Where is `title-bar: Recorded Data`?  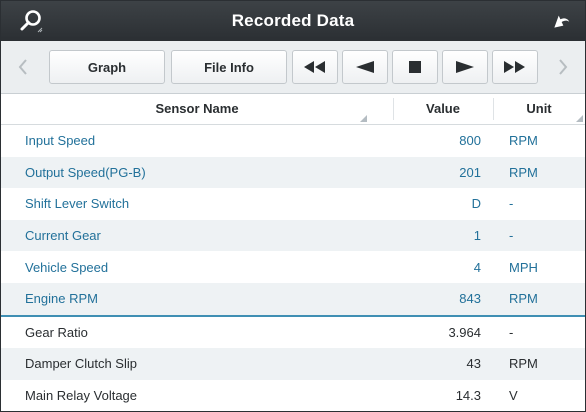 title-bar: Recorded Data is located at coordinates (293, 21).